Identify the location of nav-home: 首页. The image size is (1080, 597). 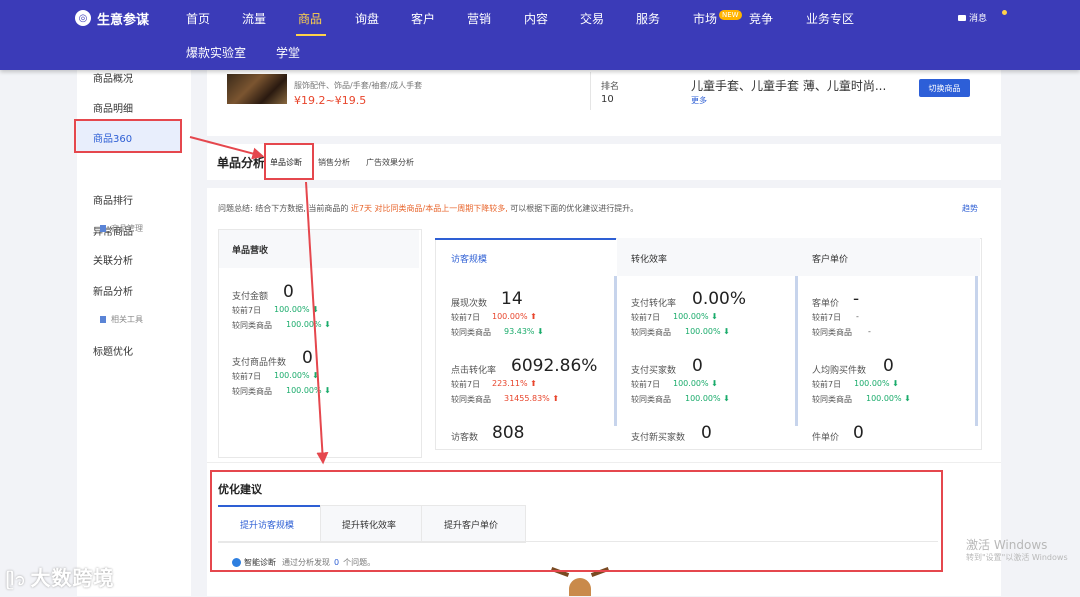
(198, 18).